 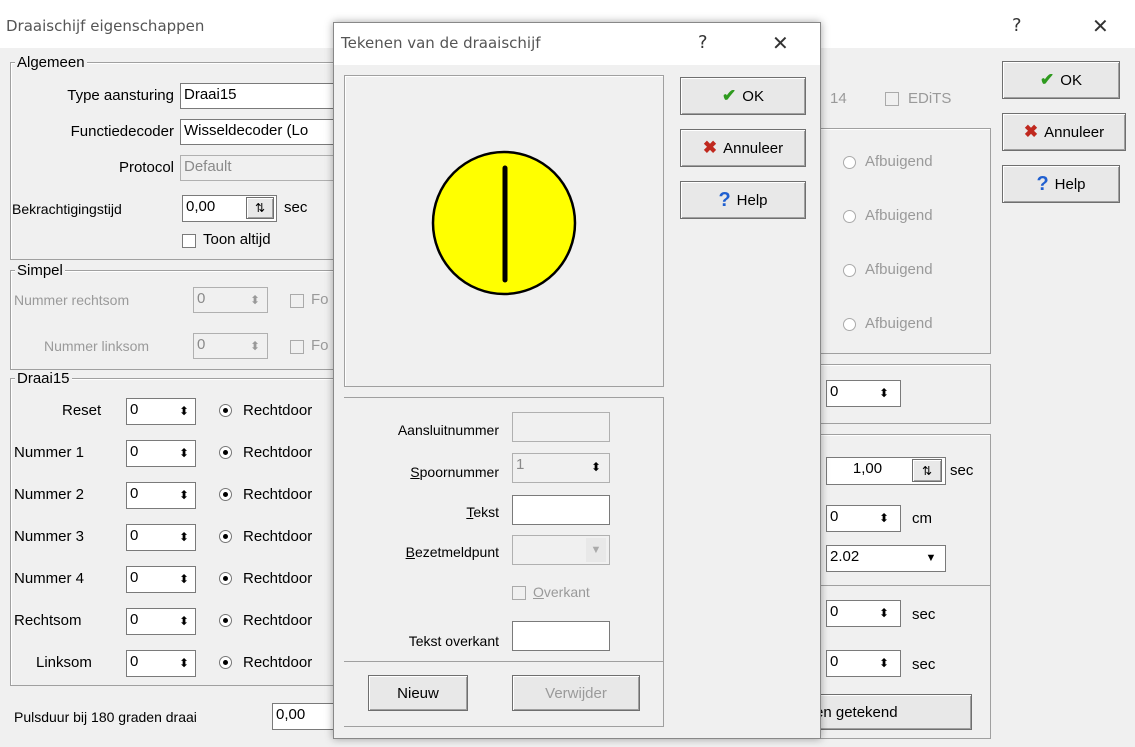 What do you see at coordinates (924, 664) in the screenshot?
I see `right-sec2-unit: sec` at bounding box center [924, 664].